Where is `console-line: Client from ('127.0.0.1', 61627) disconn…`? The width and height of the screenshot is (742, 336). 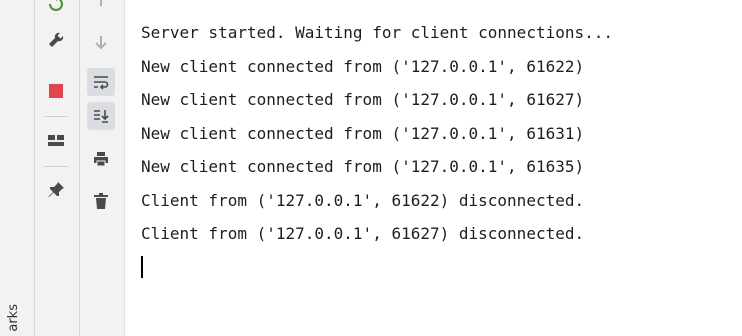
console-line: Client from ('127.0.0.1', 61627) disconn… is located at coordinates (363, 233).